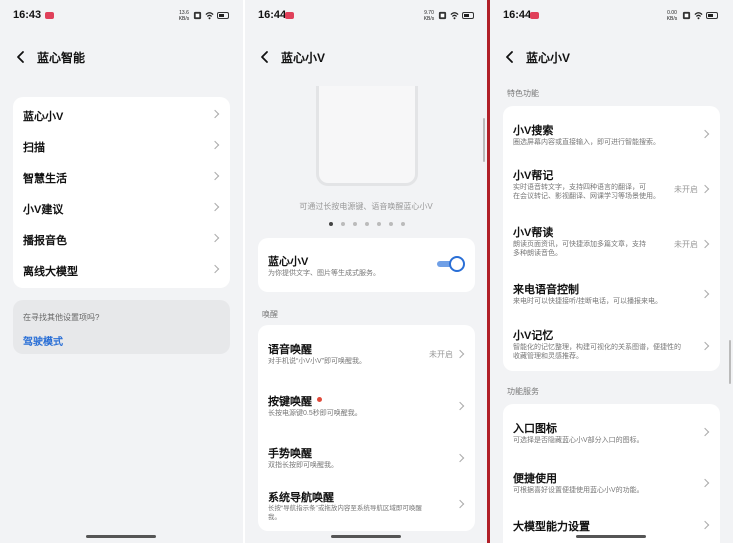  Describe the element at coordinates (451, 264) in the screenshot. I see `xiaov-toggle-switch` at that location.